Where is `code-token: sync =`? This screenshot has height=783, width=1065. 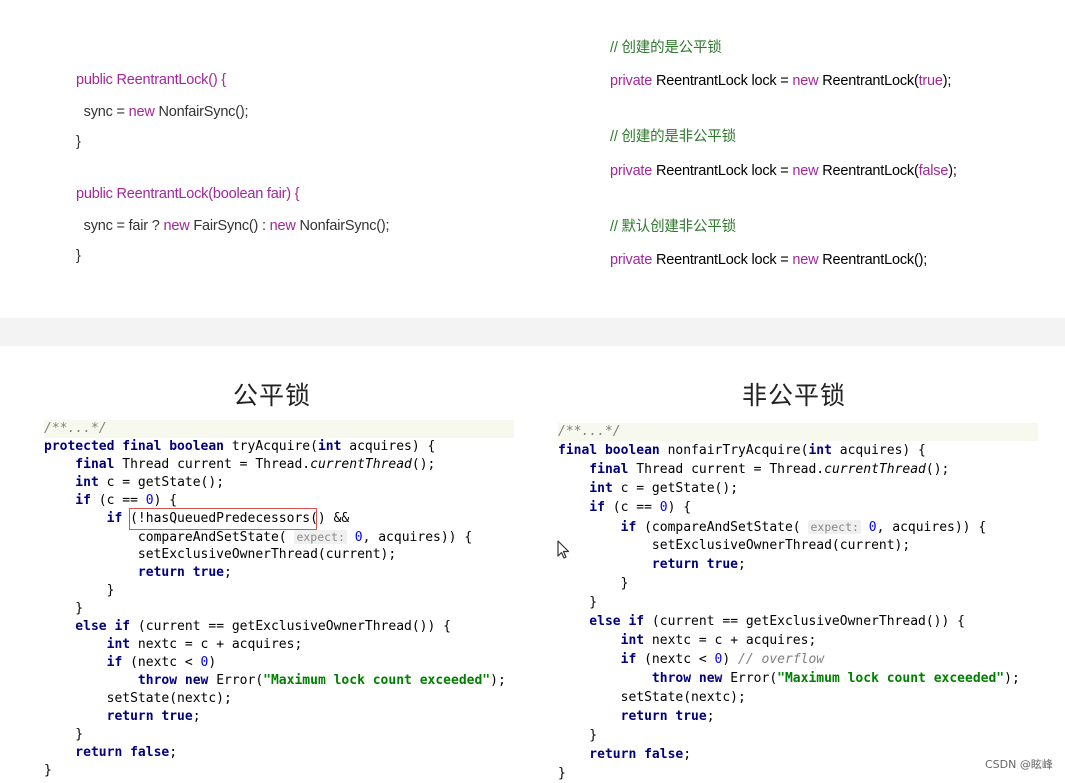
code-token: sync = is located at coordinates (102, 112).